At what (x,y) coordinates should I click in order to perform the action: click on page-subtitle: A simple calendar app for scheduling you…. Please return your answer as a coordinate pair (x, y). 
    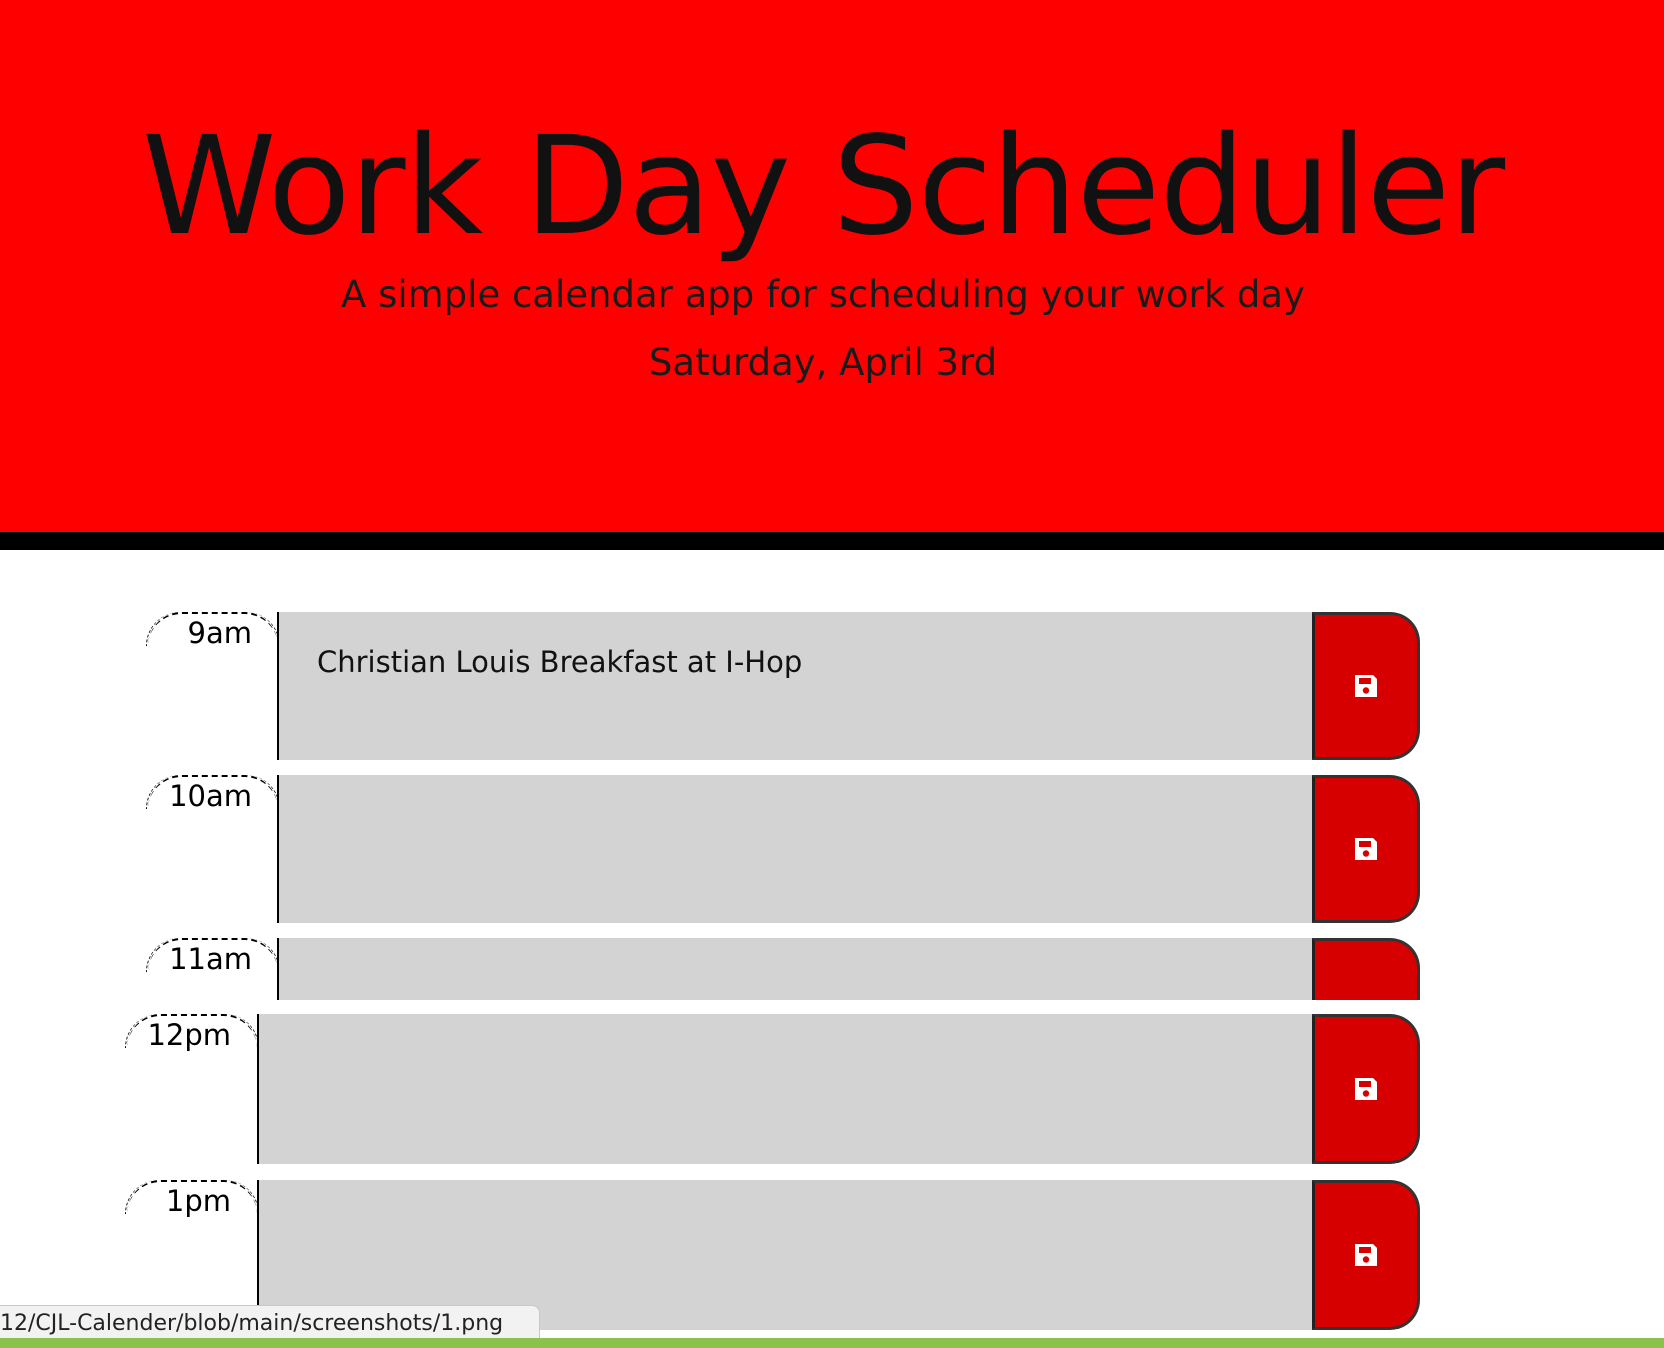
    Looking at the image, I should click on (823, 294).